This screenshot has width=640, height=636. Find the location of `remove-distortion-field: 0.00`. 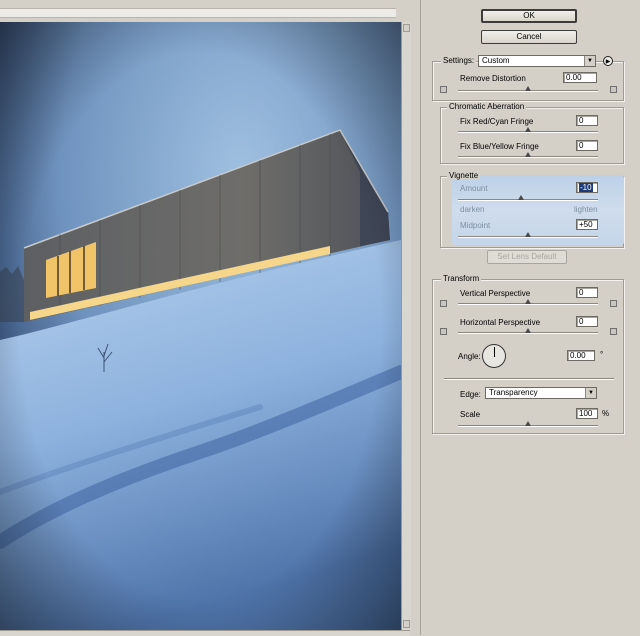

remove-distortion-field: 0.00 is located at coordinates (580, 77).